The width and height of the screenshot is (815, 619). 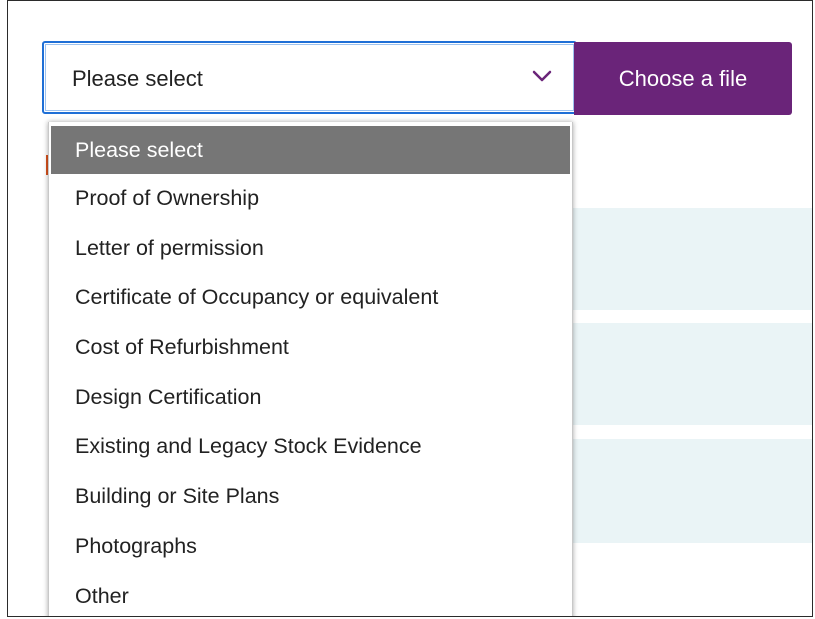 I want to click on dropdown-option: Photographs, so click(x=310, y=547).